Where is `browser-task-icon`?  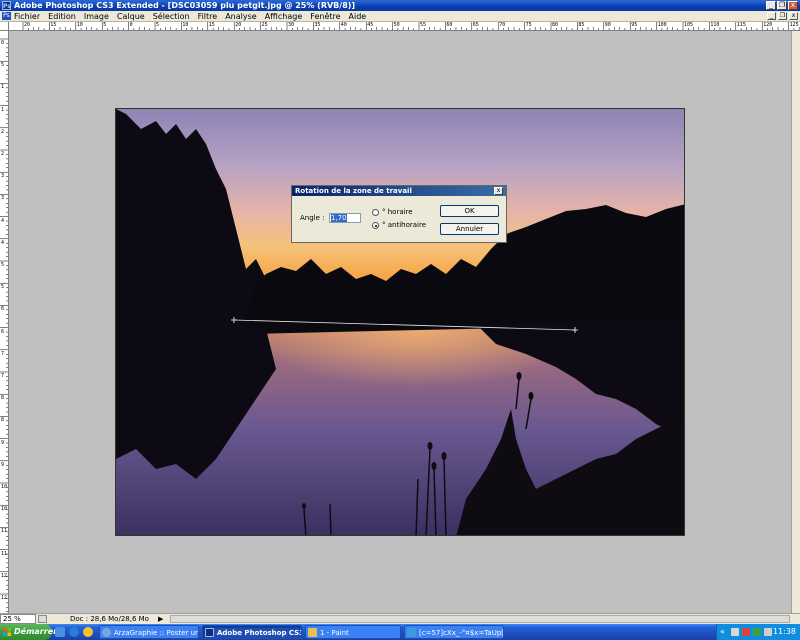
browser-task-icon is located at coordinates (106, 632).